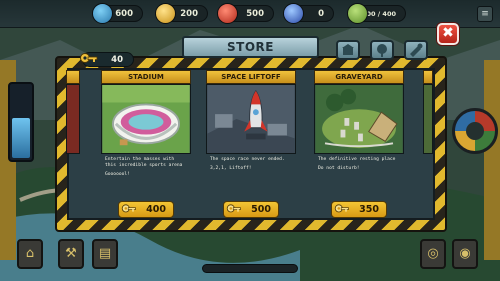 This screenshot has height=281, width=500. What do you see at coordinates (107, 59) in the screenshot?
I see `key-balance: 40` at bounding box center [107, 59].